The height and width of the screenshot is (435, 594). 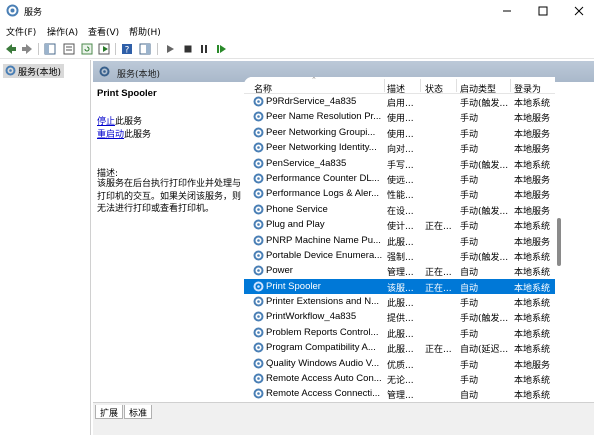 What do you see at coordinates (507, 10) in the screenshot?
I see `minimize-button` at bounding box center [507, 10].